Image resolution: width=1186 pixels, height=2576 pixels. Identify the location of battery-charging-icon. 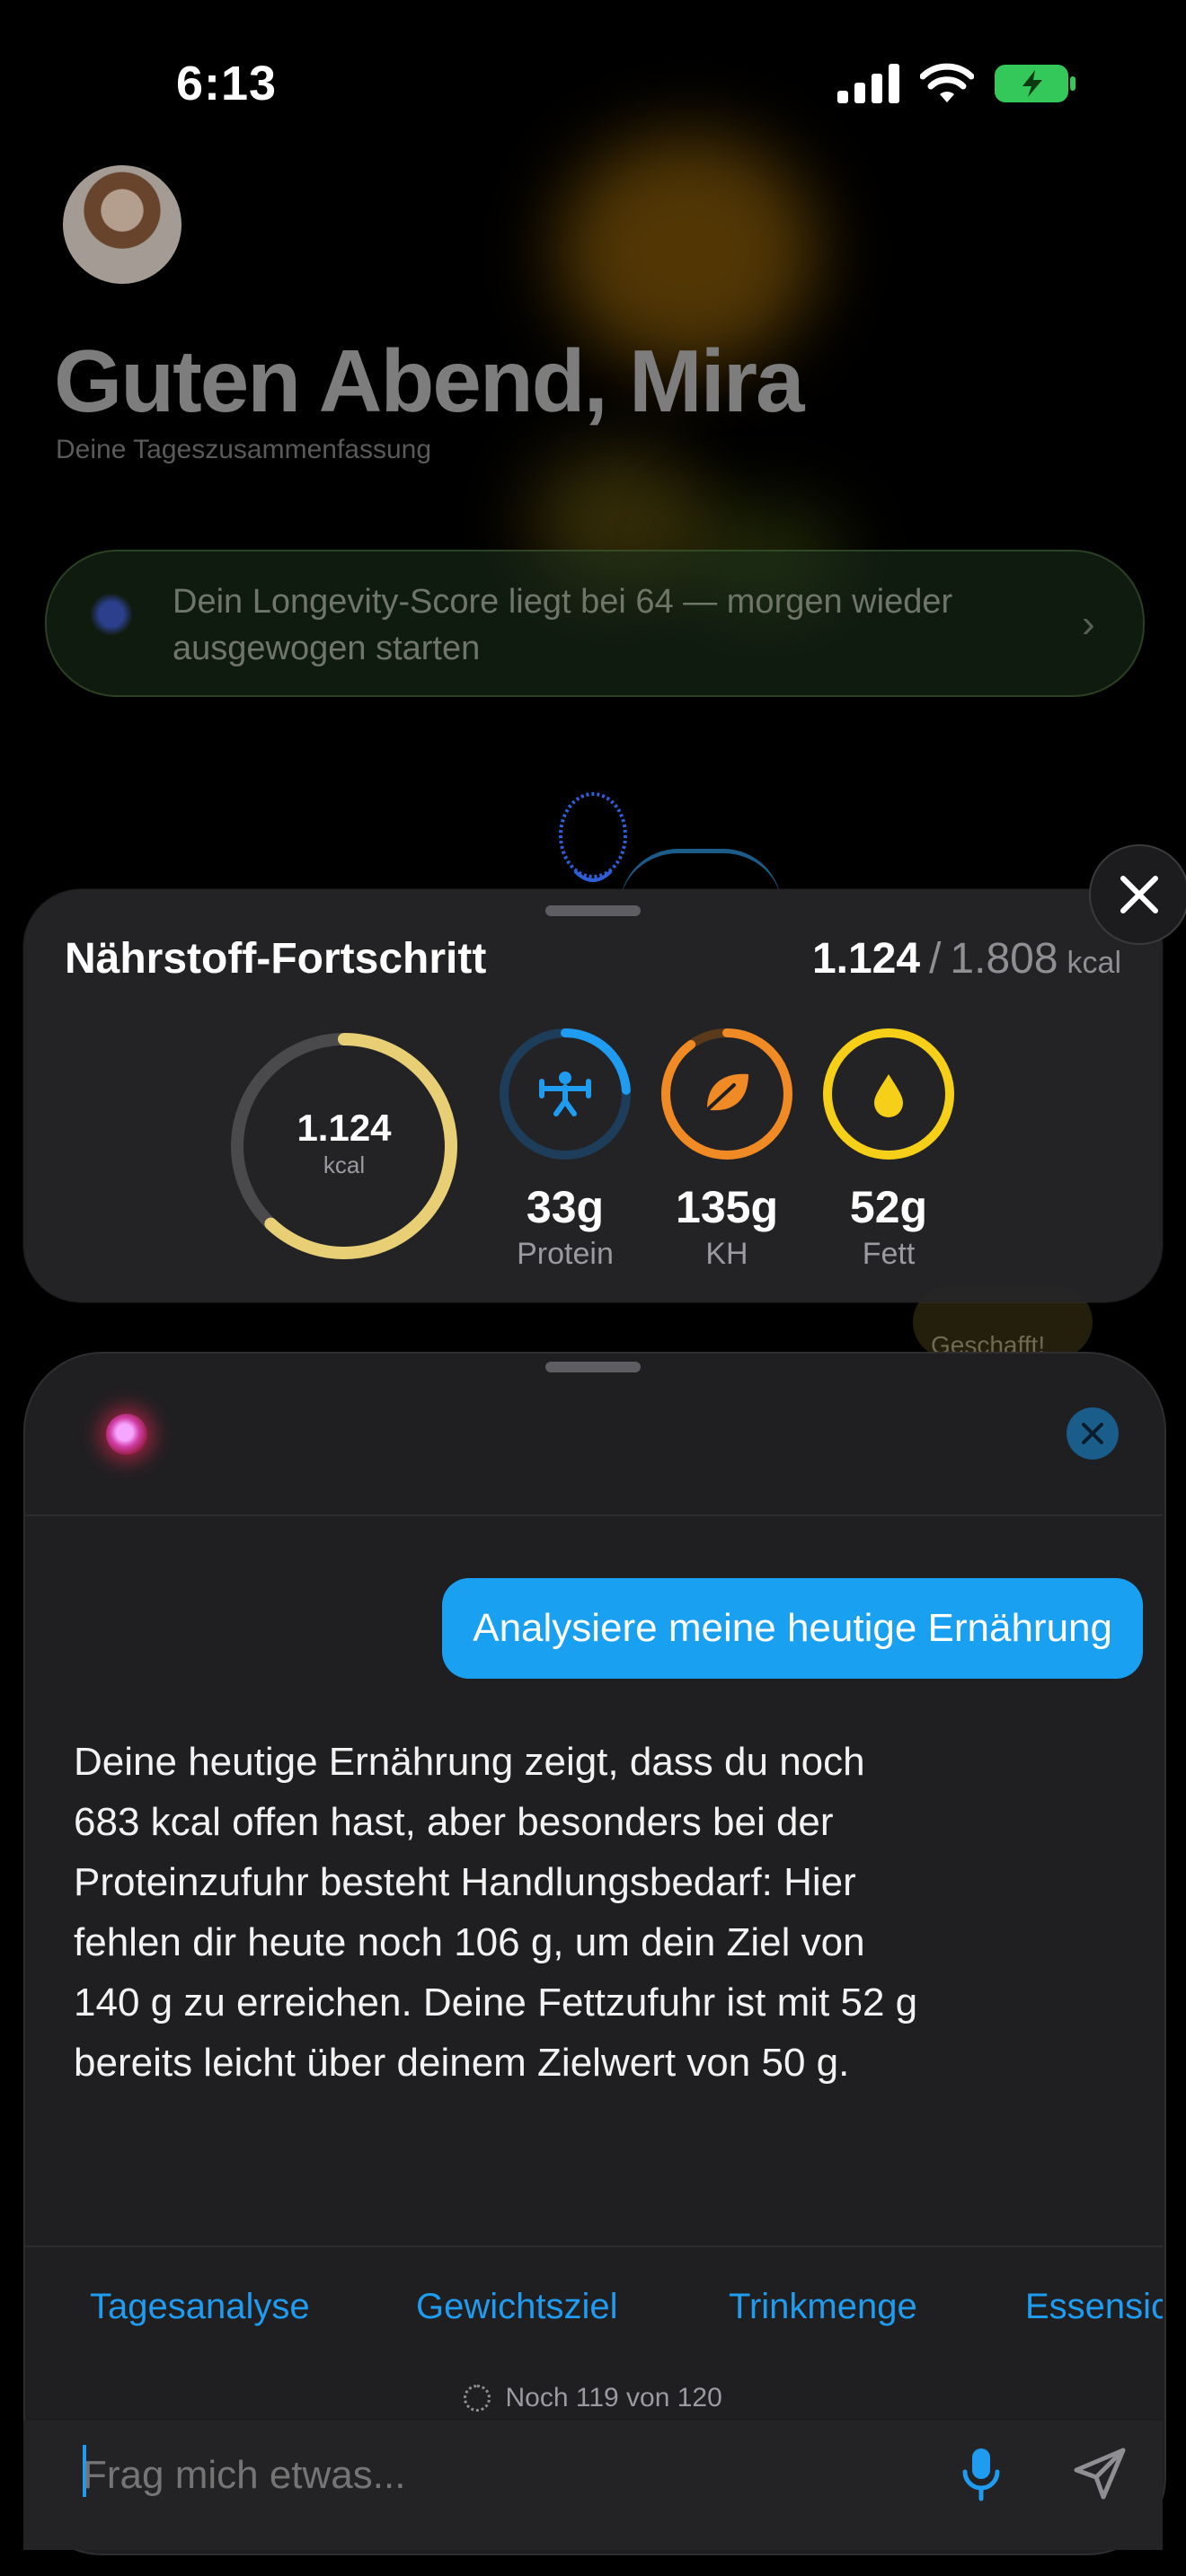
(1035, 83).